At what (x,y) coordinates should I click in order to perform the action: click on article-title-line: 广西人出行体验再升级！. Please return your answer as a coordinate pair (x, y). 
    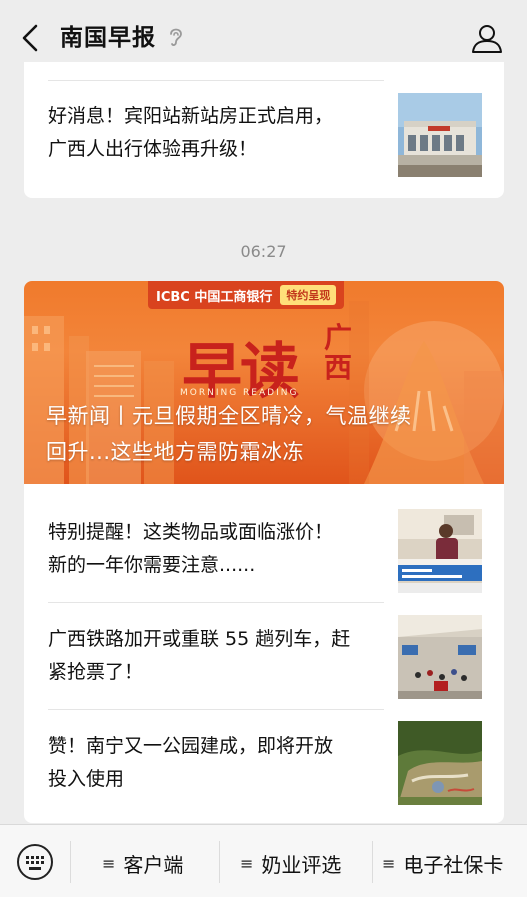
    Looking at the image, I should click on (153, 149).